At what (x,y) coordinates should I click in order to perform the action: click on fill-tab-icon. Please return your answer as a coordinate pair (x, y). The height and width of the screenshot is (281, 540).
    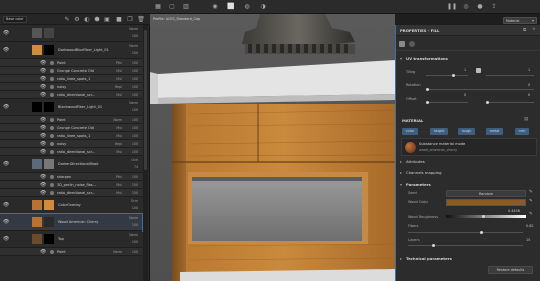
    Looking at the image, I should click on (402, 44).